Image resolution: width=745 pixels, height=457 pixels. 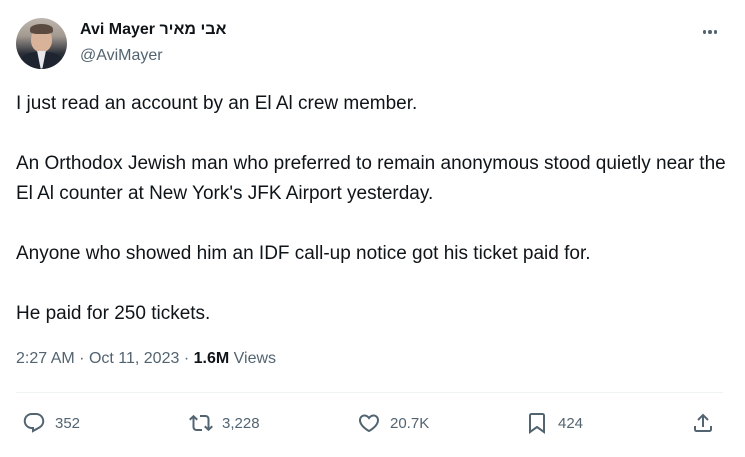 I want to click on repost-icon, so click(x=201, y=423).